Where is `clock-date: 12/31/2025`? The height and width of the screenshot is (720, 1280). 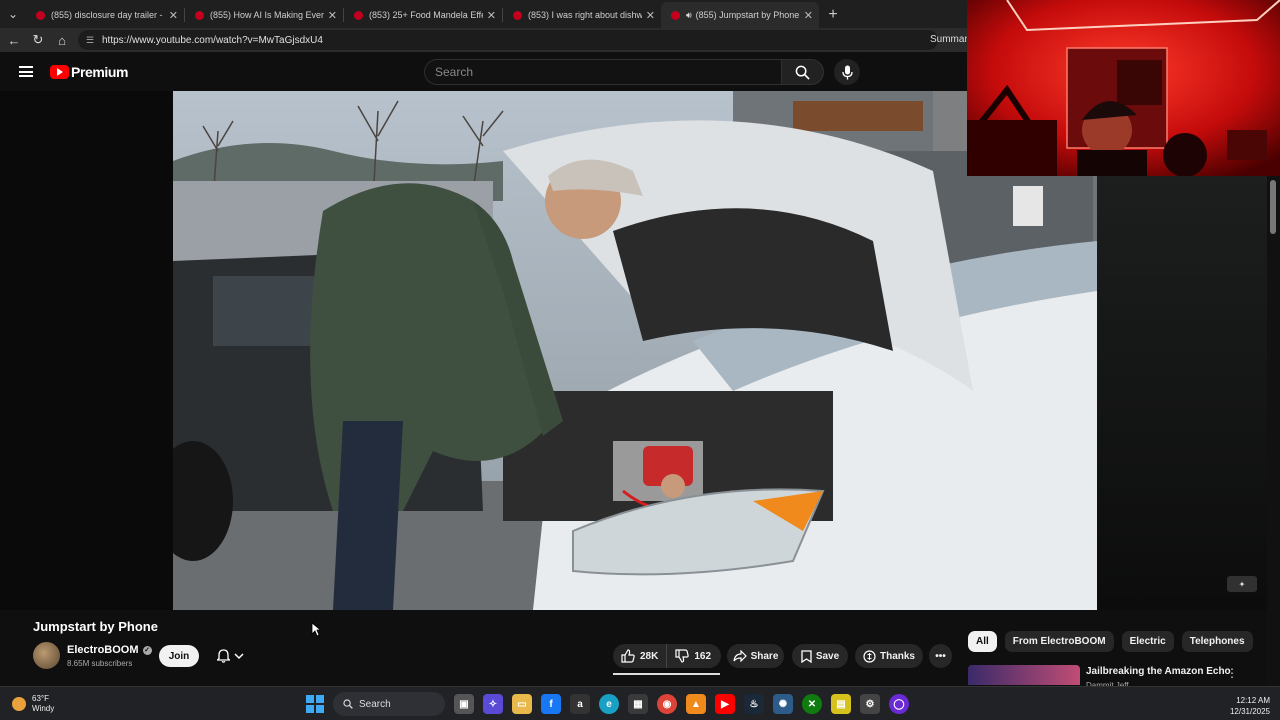 clock-date: 12/31/2025 is located at coordinates (1249, 711).